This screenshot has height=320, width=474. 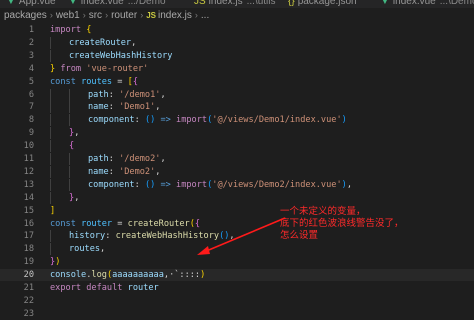 What do you see at coordinates (28, 197) in the screenshot?
I see `line-number: 14` at bounding box center [28, 197].